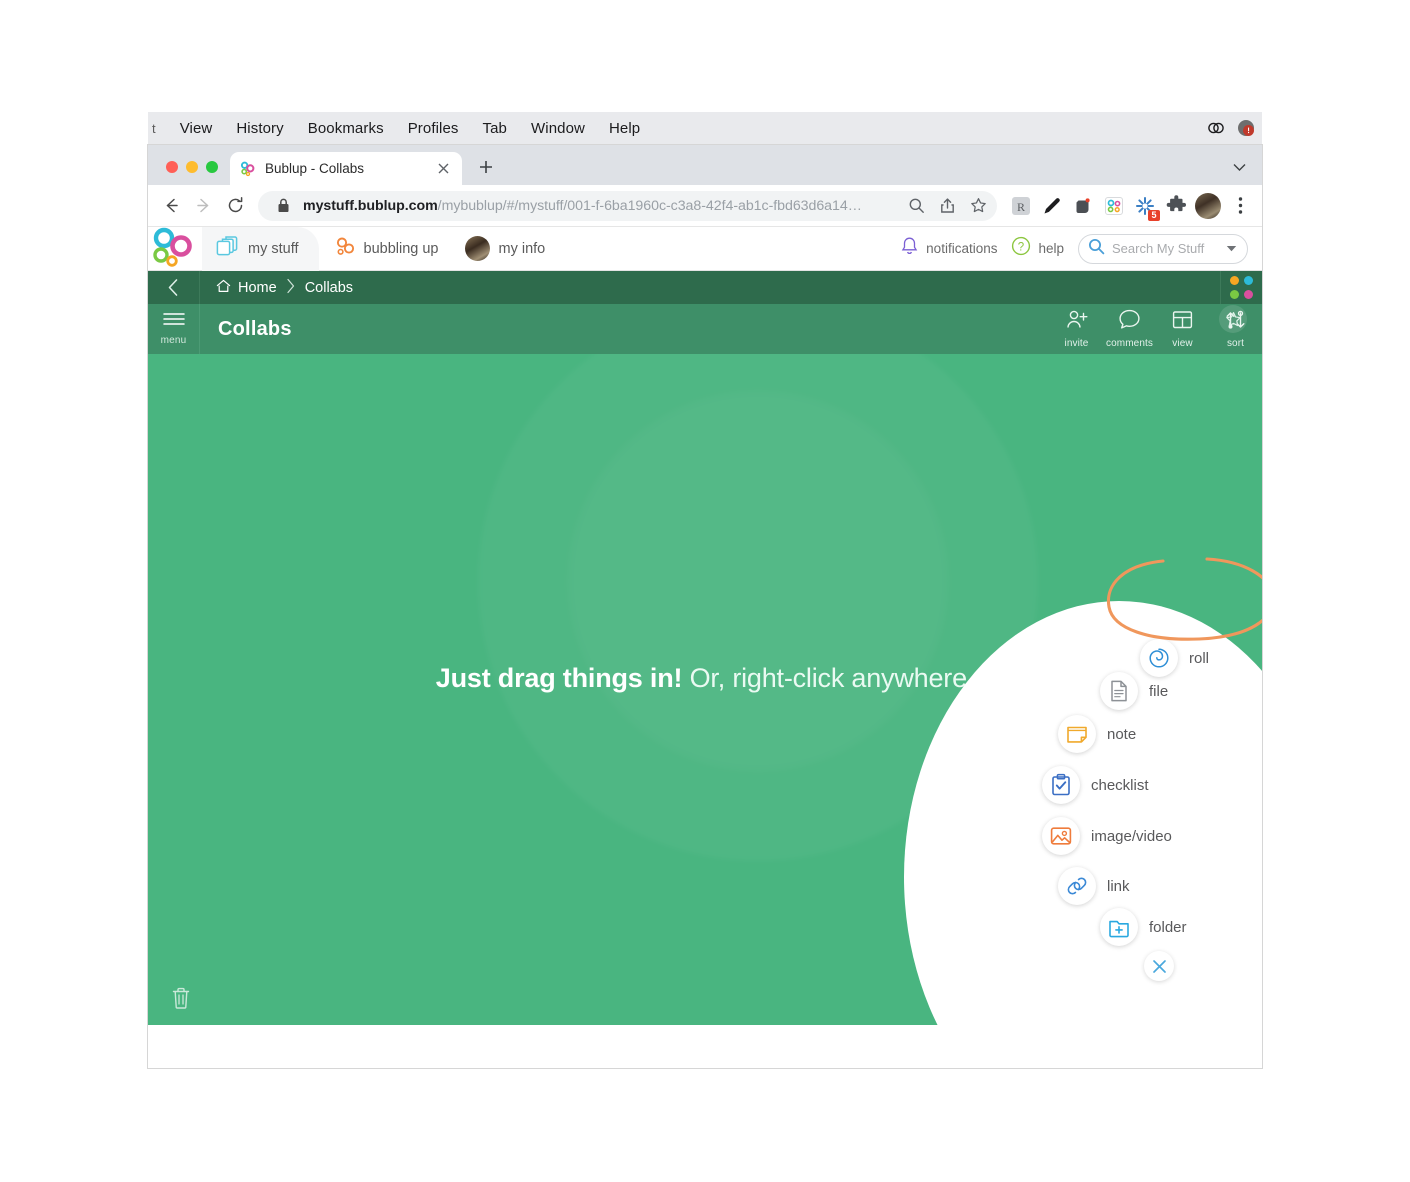 The width and height of the screenshot is (1410, 1182). What do you see at coordinates (433, 128) in the screenshot?
I see `os-menu-profiles: Profiles` at bounding box center [433, 128].